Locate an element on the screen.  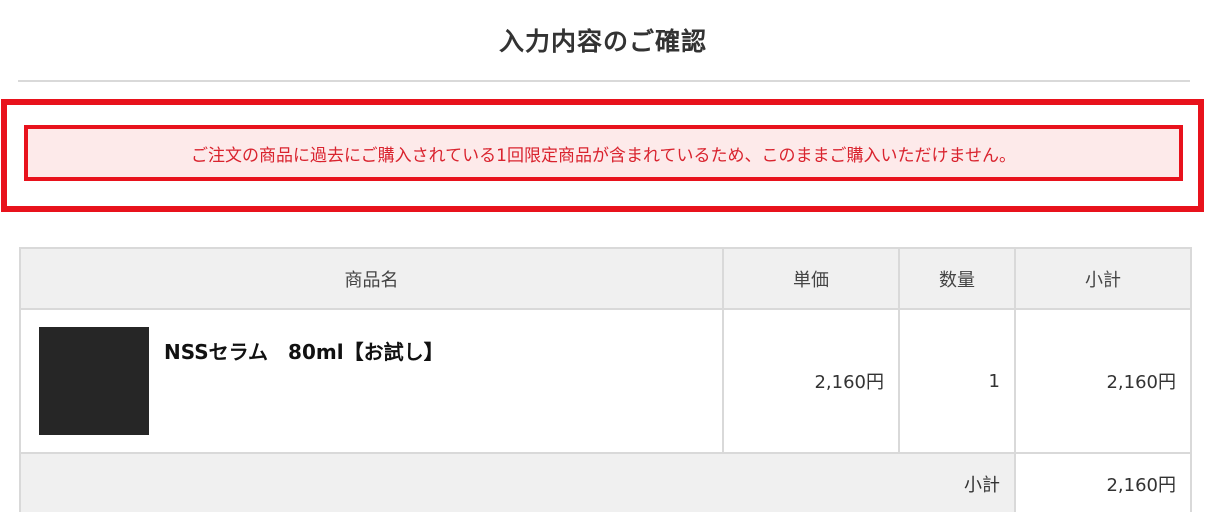
header-unit-price: 単価 is located at coordinates (811, 278).